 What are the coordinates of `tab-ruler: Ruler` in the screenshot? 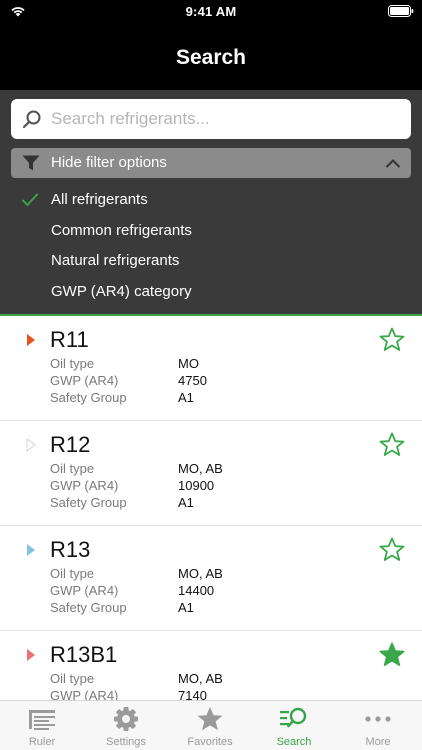 It's located at (42, 725).